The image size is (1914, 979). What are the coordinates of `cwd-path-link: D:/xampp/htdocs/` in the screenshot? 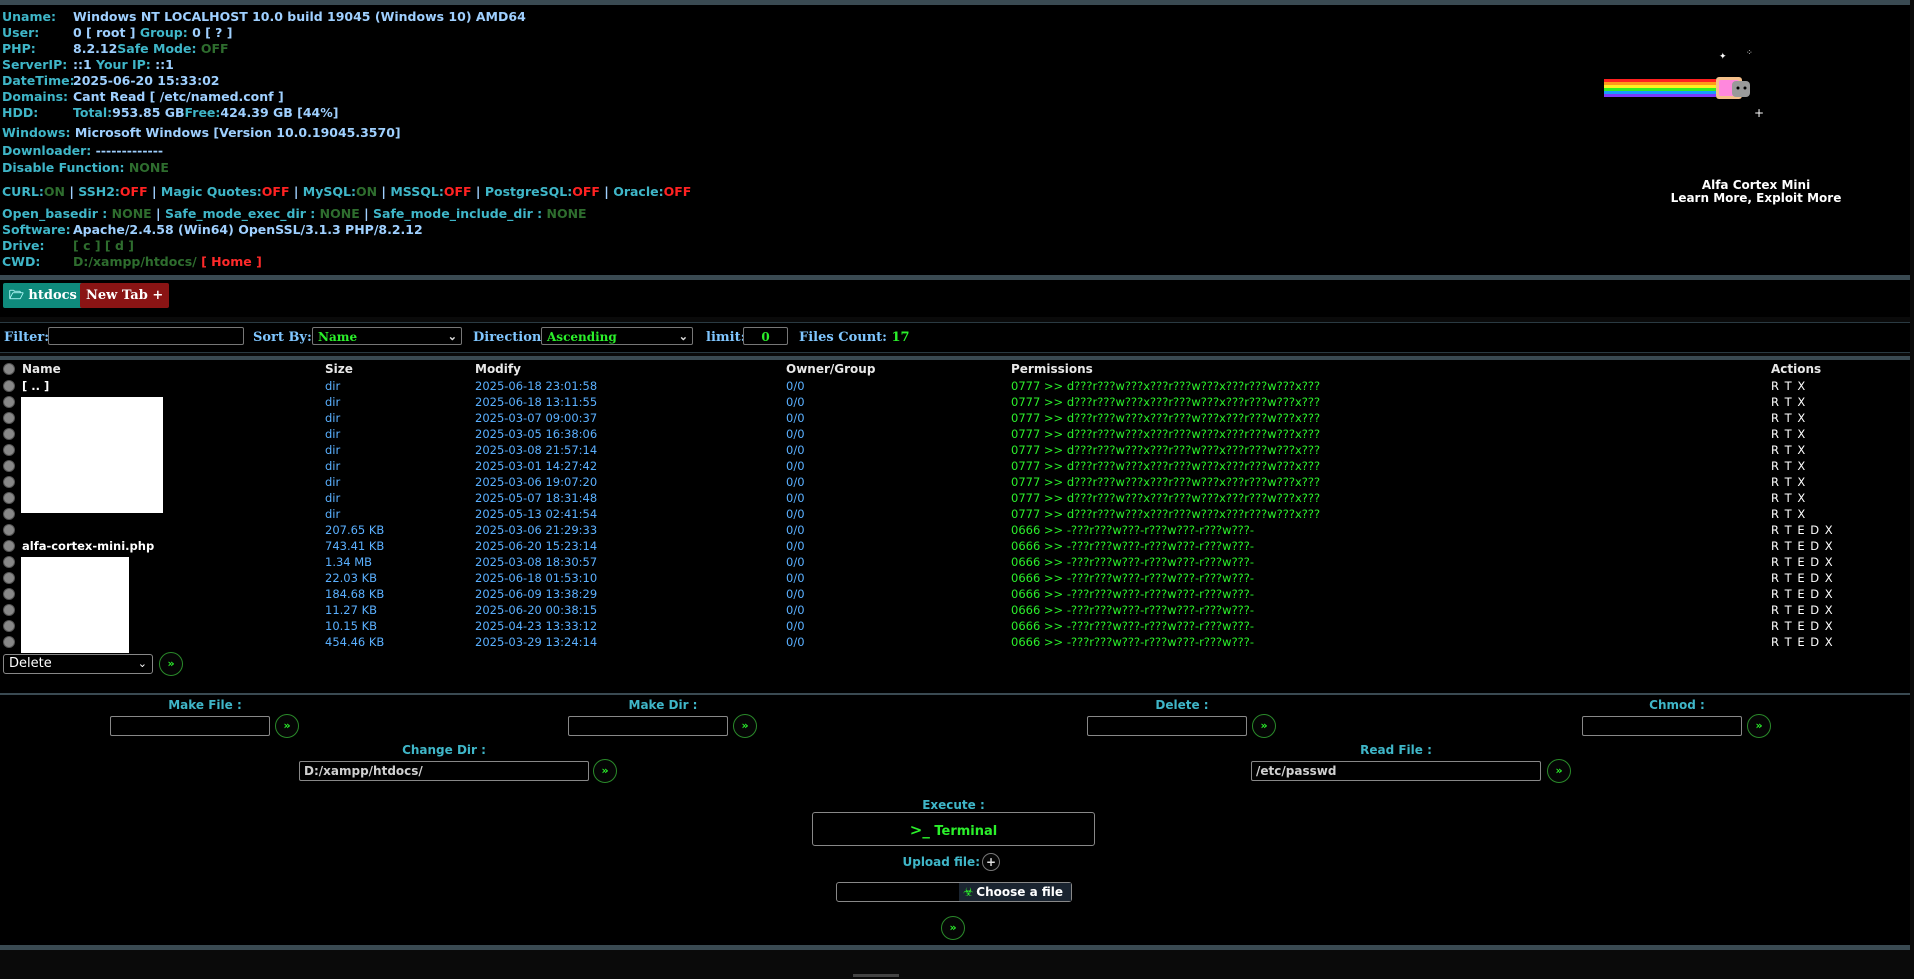 It's located at (135, 261).